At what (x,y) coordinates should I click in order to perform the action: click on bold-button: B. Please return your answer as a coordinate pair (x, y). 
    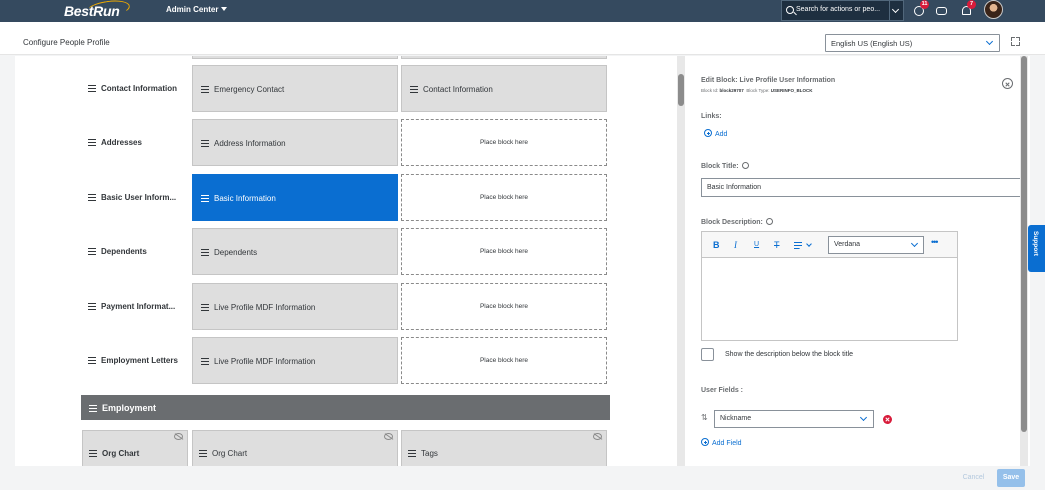
    Looking at the image, I should click on (716, 245).